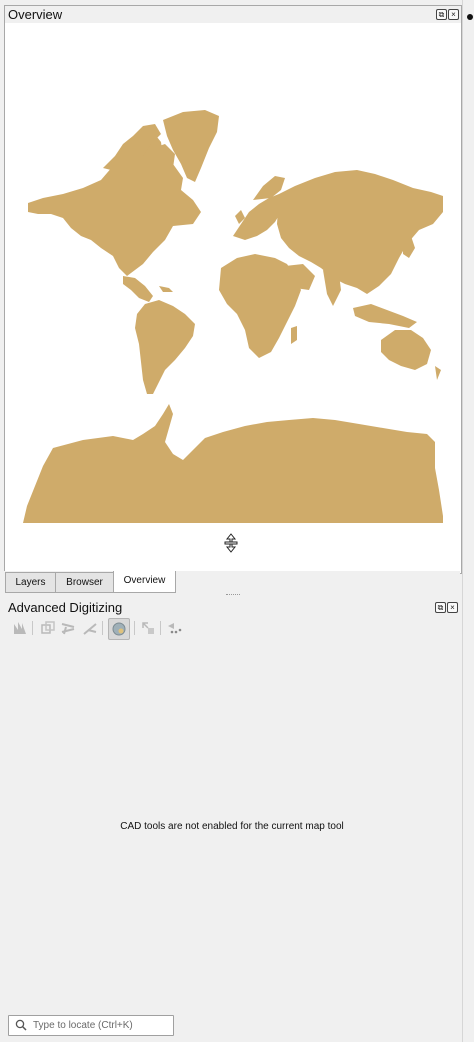  What do you see at coordinates (231, 543) in the screenshot?
I see `pan-cursor-icon` at bounding box center [231, 543].